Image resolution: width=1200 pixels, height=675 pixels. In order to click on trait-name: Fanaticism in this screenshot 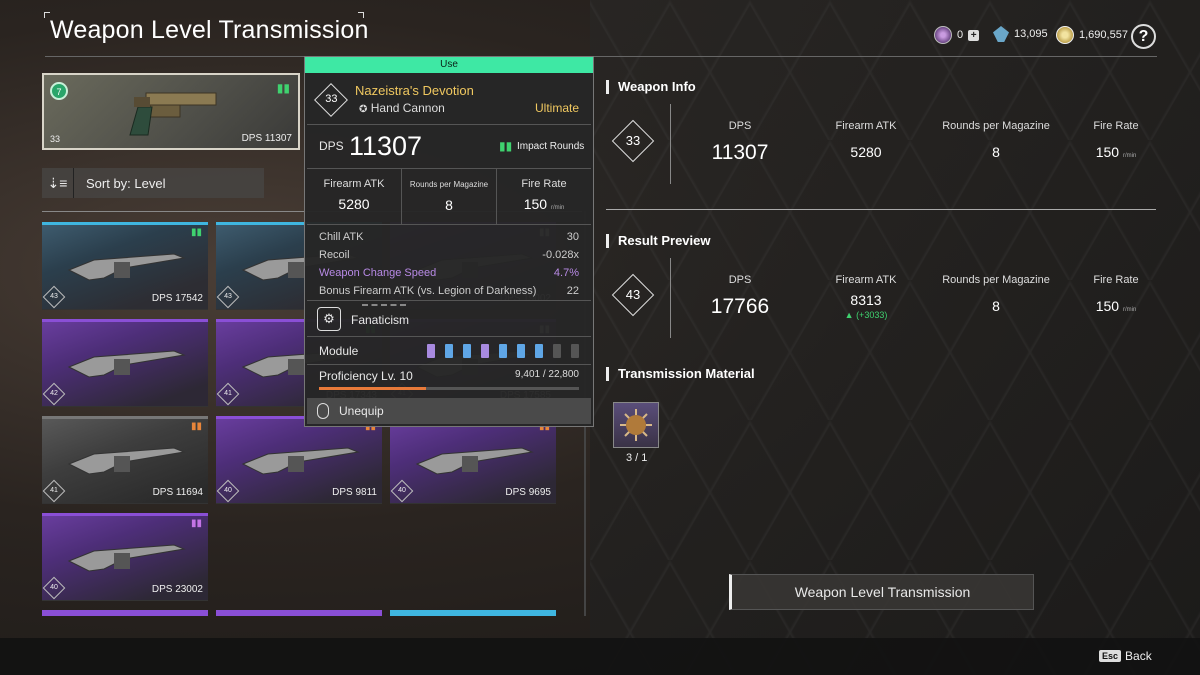, I will do `click(380, 320)`.